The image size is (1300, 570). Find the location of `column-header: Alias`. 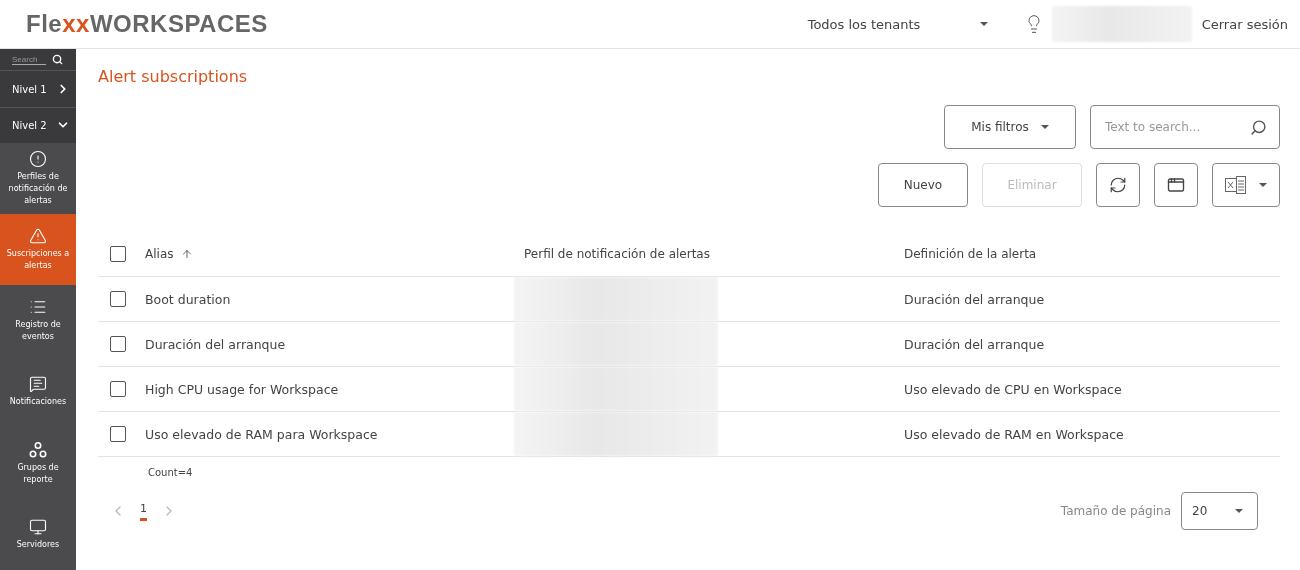

column-header: Alias is located at coordinates (334, 254).